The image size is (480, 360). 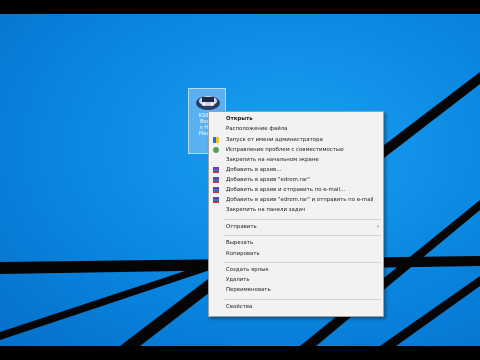 What do you see at coordinates (296, 227) in the screenshot?
I see `menu-item-send-to: Отправить ›` at bounding box center [296, 227].